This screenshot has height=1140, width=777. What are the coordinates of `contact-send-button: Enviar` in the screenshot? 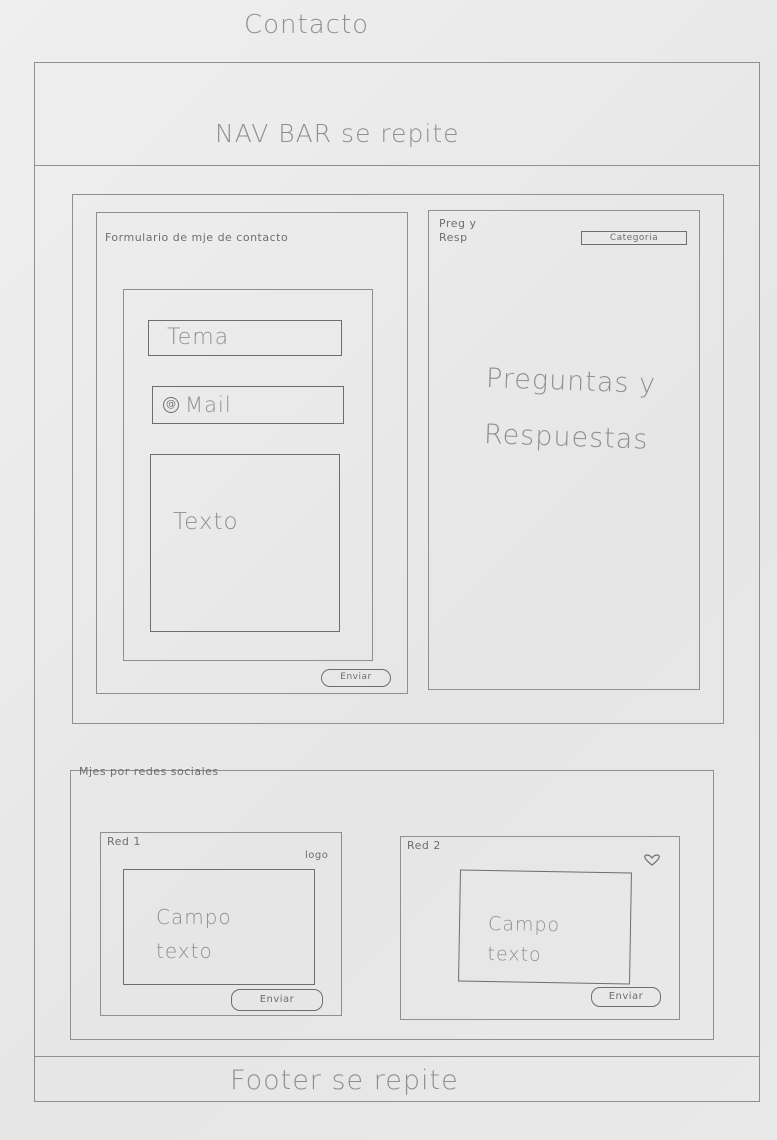 It's located at (356, 678).